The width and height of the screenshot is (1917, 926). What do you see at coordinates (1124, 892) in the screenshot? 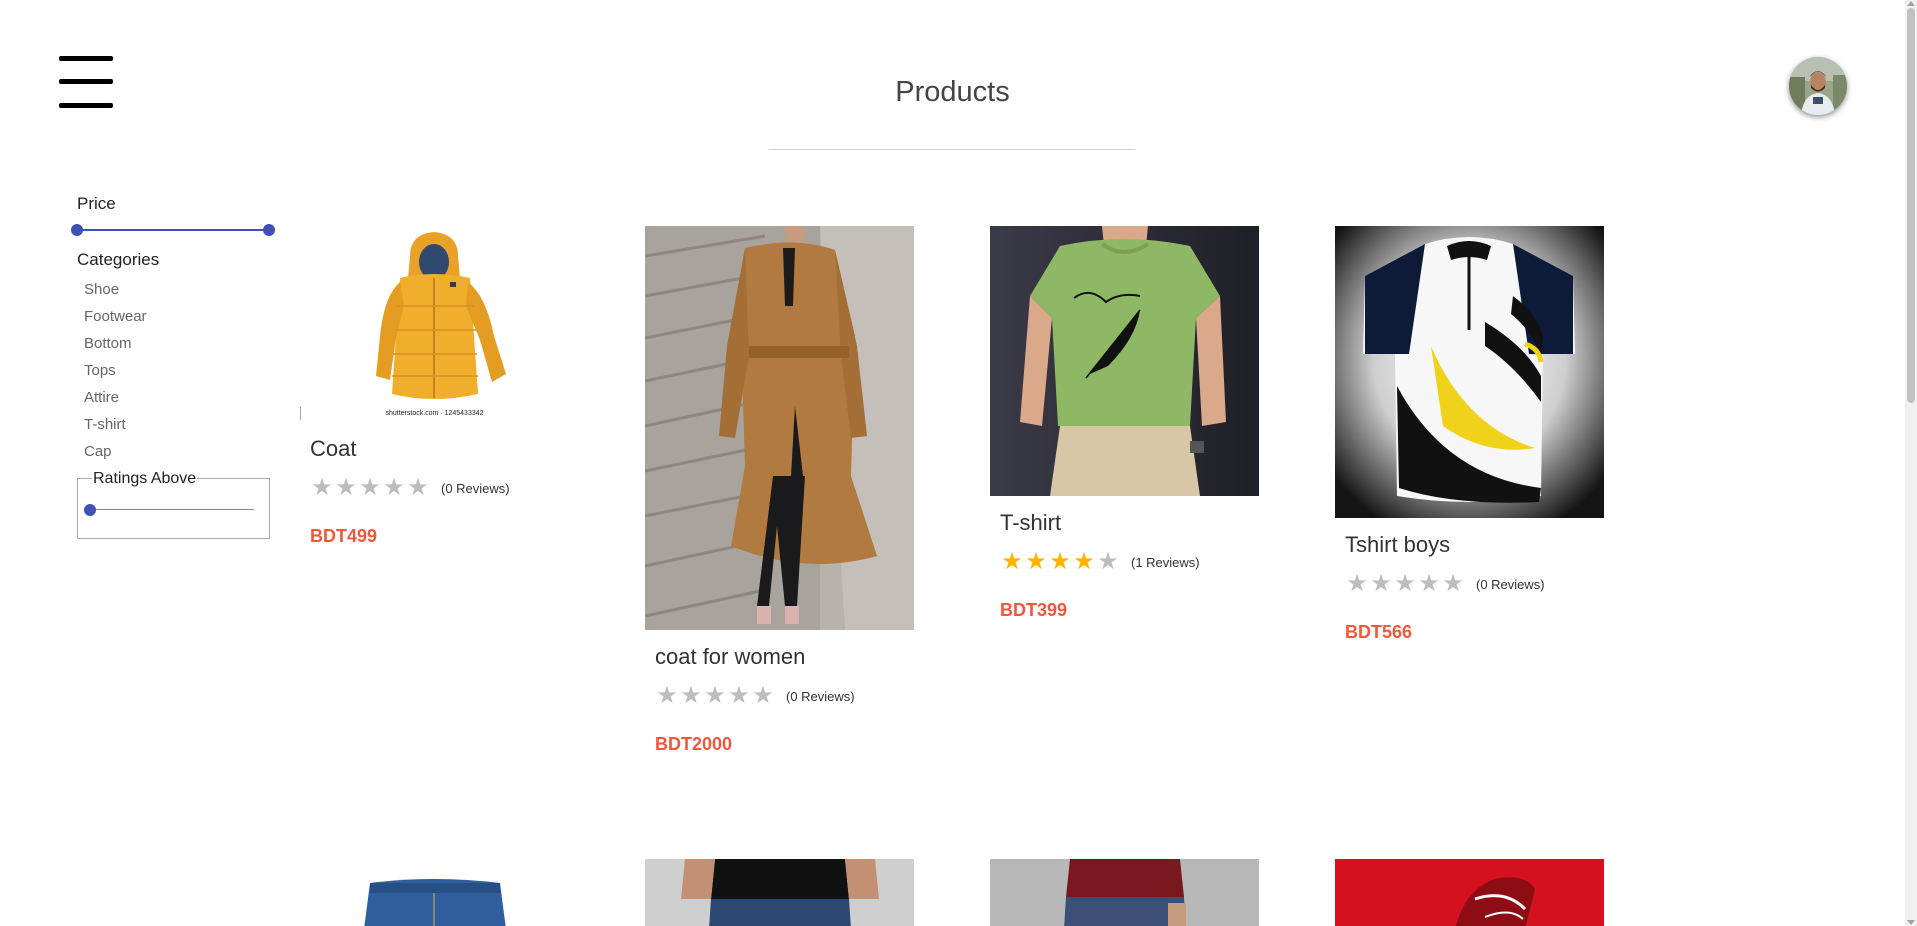
I see `product-image-jeans-maroon-top` at bounding box center [1124, 892].